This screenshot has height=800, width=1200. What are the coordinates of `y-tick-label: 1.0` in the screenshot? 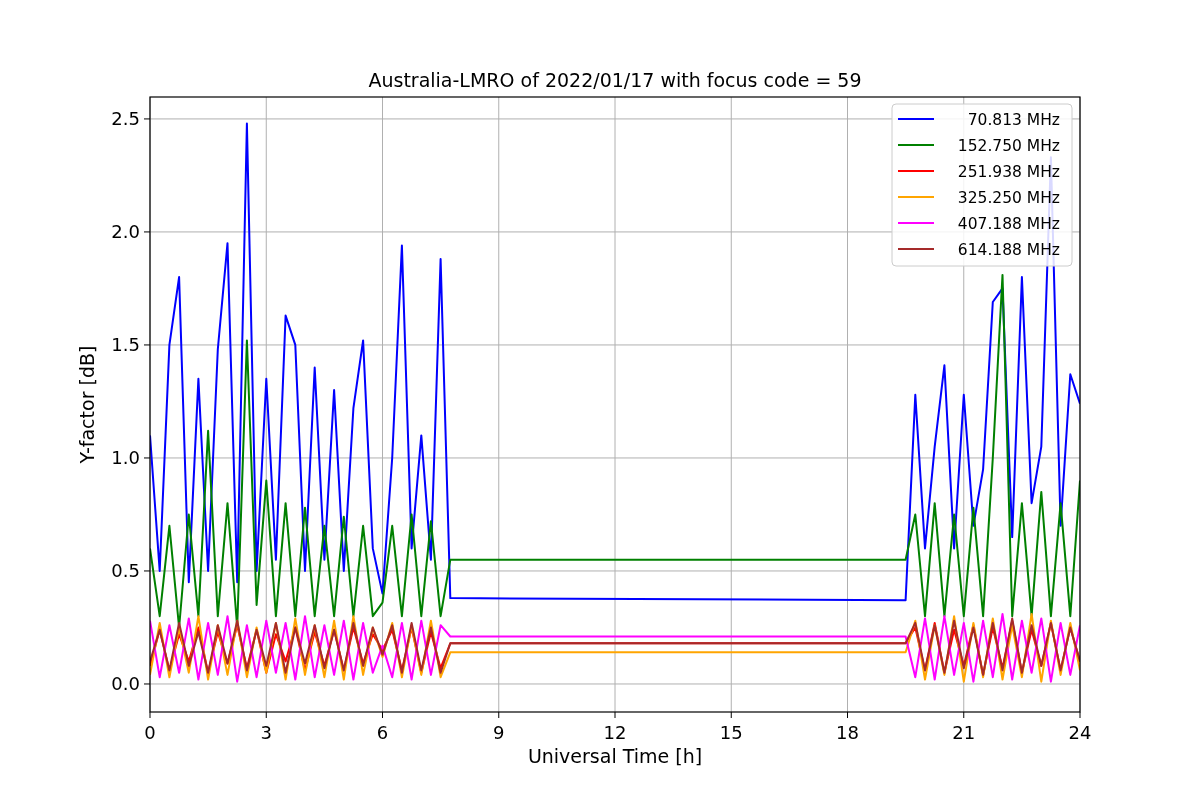 It's located at (125, 457).